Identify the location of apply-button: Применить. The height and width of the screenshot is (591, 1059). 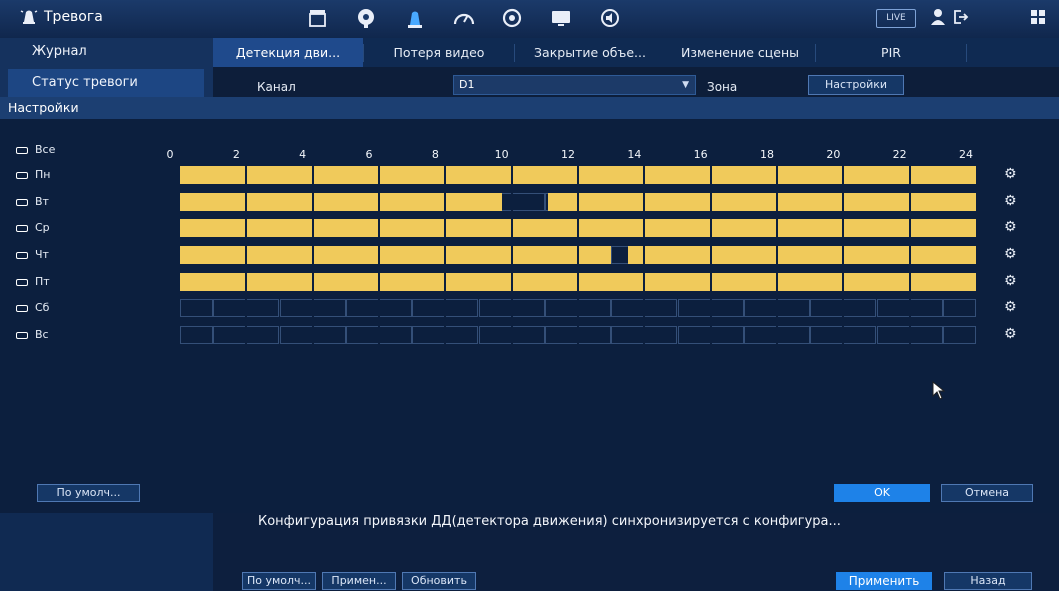
(884, 581).